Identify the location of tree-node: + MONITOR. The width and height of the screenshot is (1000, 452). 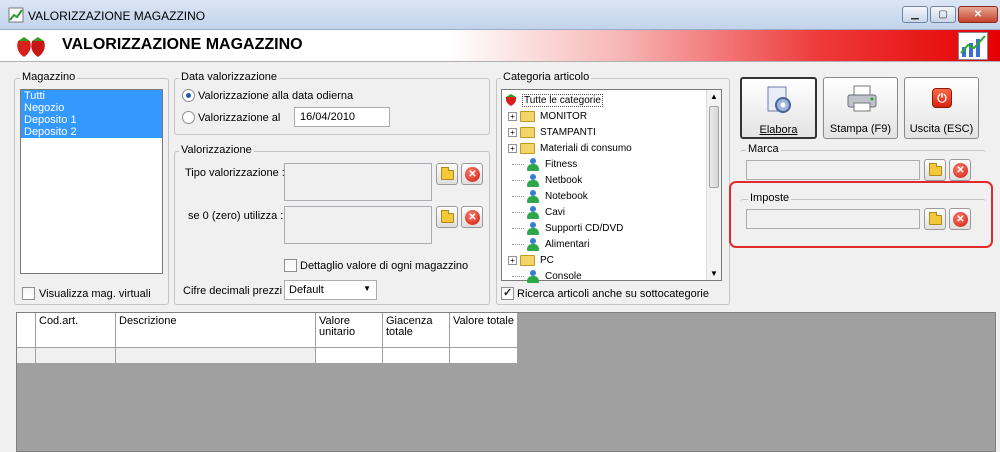
(604, 116).